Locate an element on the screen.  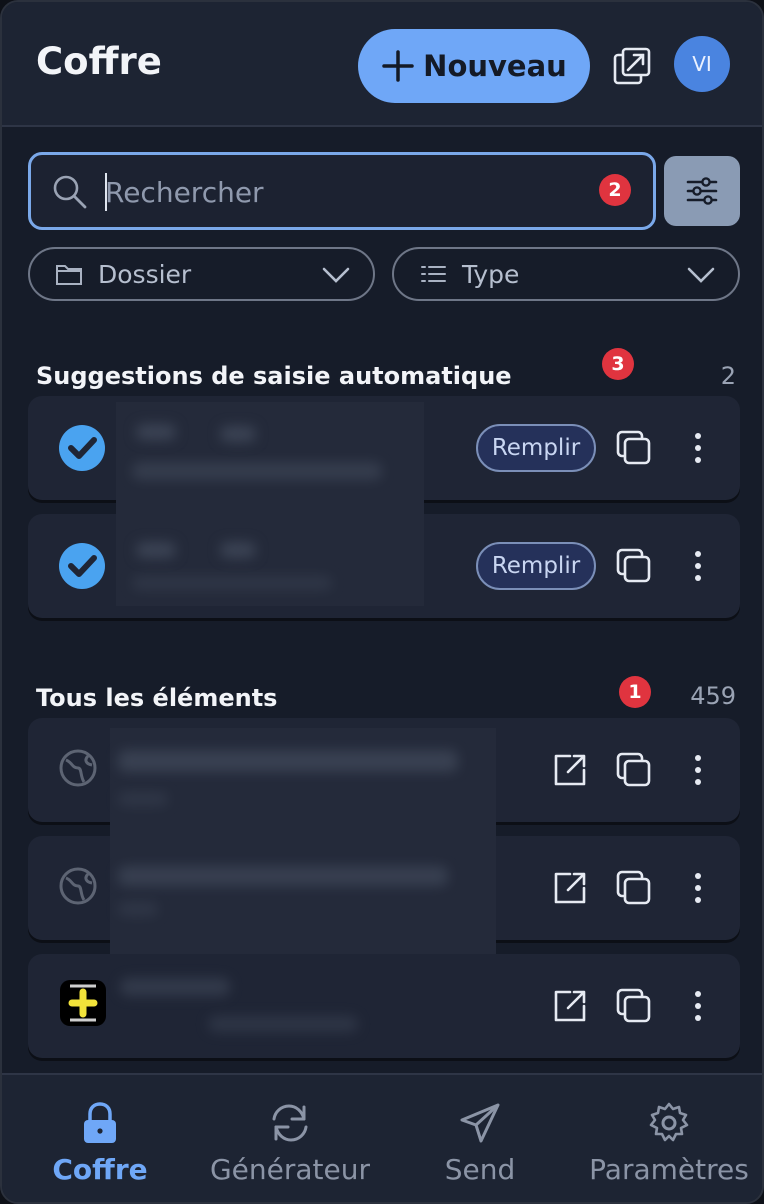
notification-badge: 1 is located at coordinates (635, 692).